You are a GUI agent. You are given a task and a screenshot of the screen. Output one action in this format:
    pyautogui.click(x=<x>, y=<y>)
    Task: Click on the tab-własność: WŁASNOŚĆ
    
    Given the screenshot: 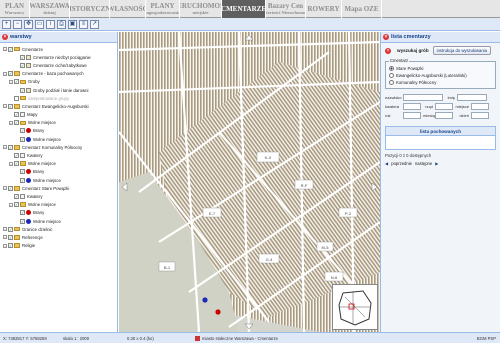 What is the action you would take?
    pyautogui.click(x=128, y=9)
    